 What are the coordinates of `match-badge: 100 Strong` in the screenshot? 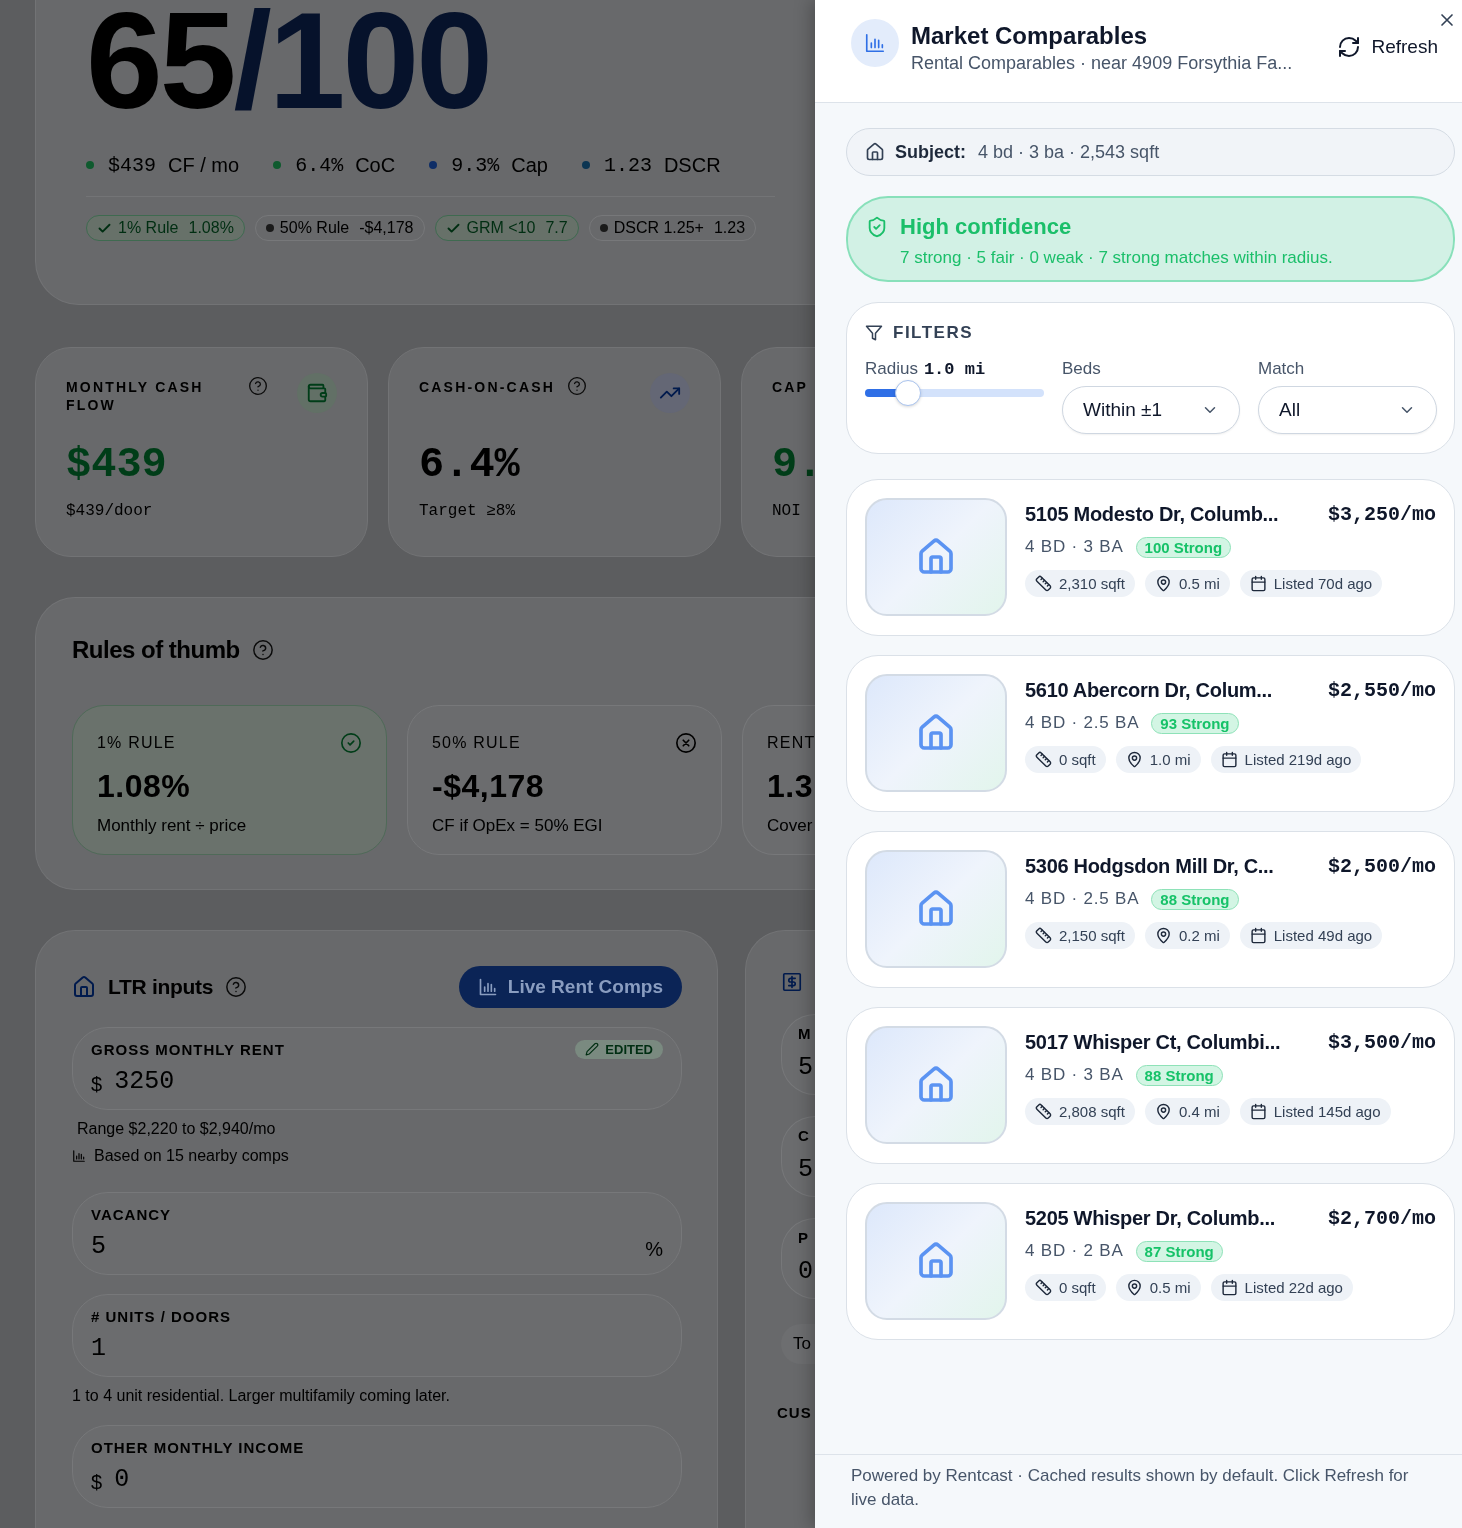 It's located at (1183, 547).